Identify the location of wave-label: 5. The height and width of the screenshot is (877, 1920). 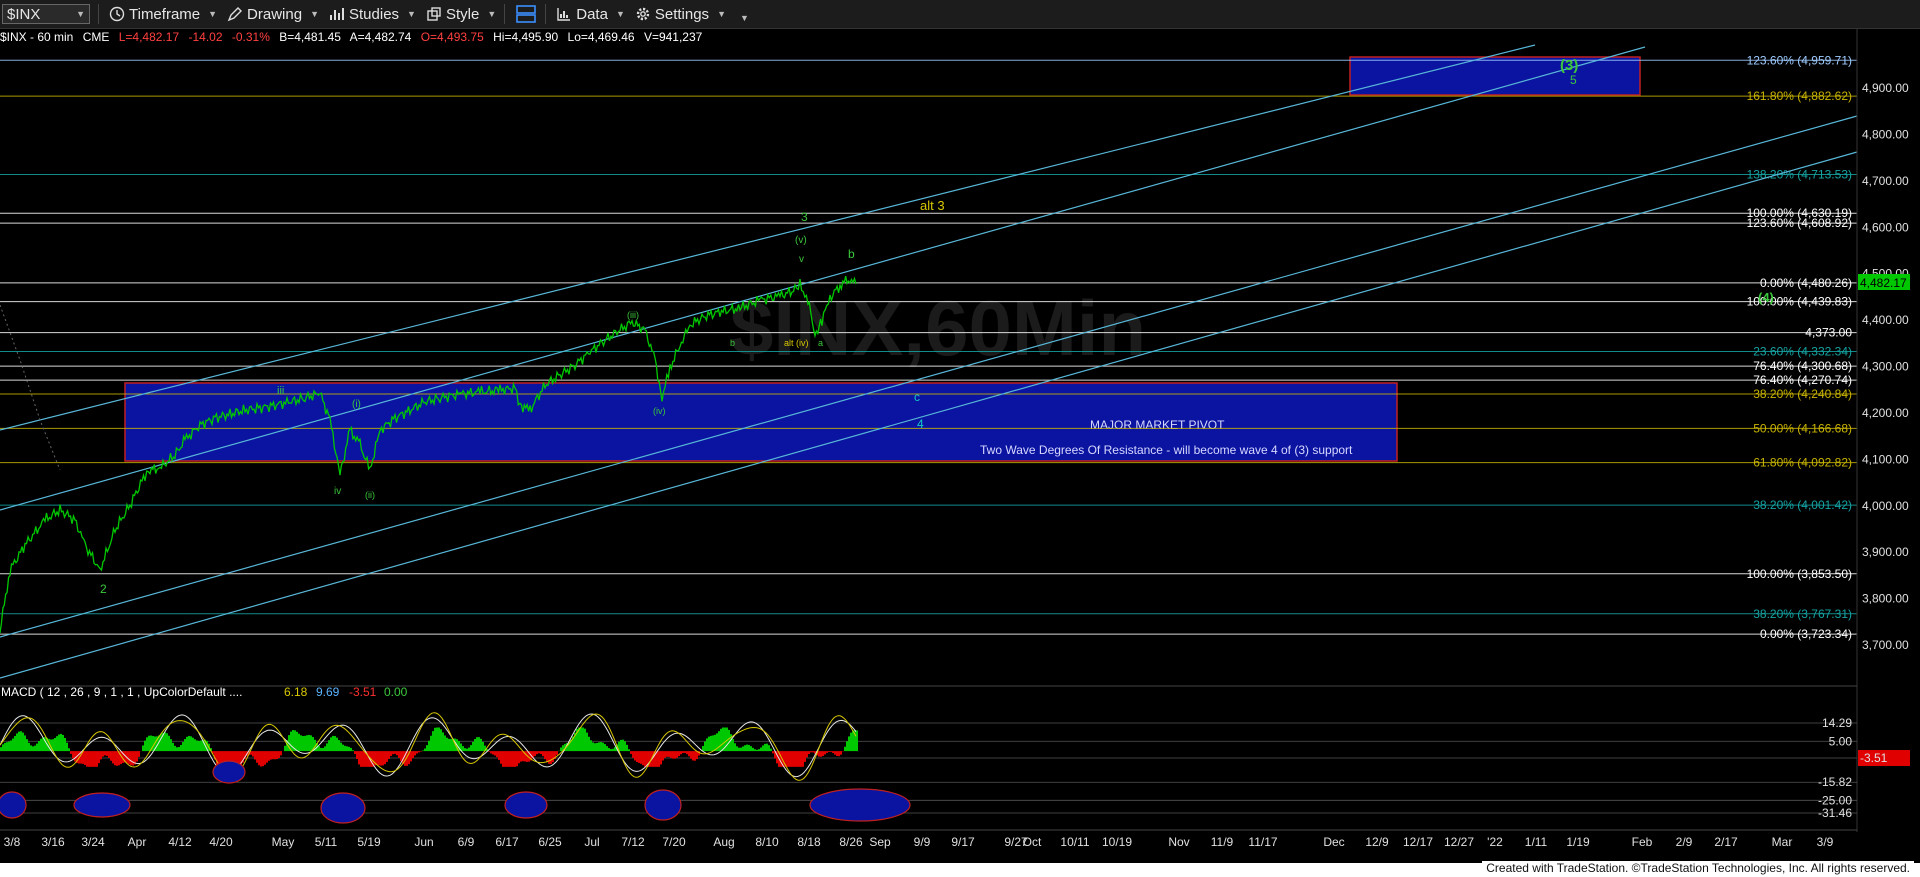
(1573, 80).